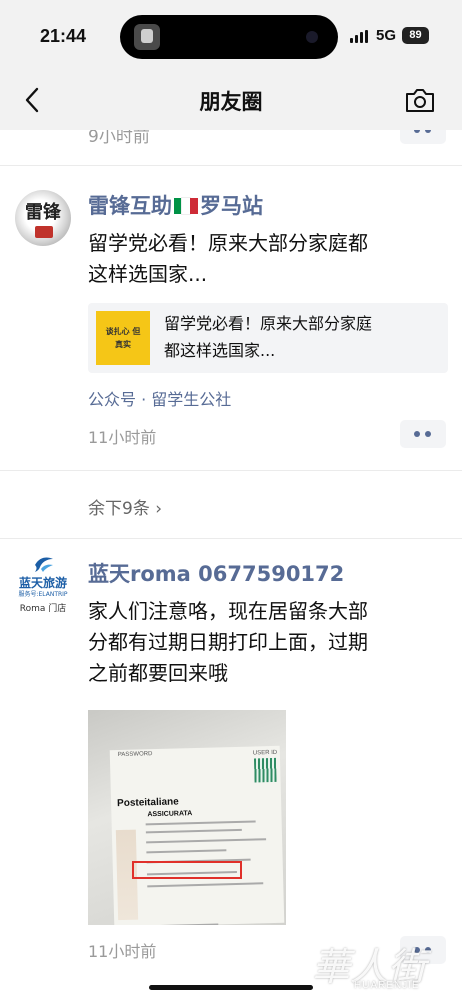  I want to click on watermark-logo: 華人街 HUARENJIE, so click(369, 968).